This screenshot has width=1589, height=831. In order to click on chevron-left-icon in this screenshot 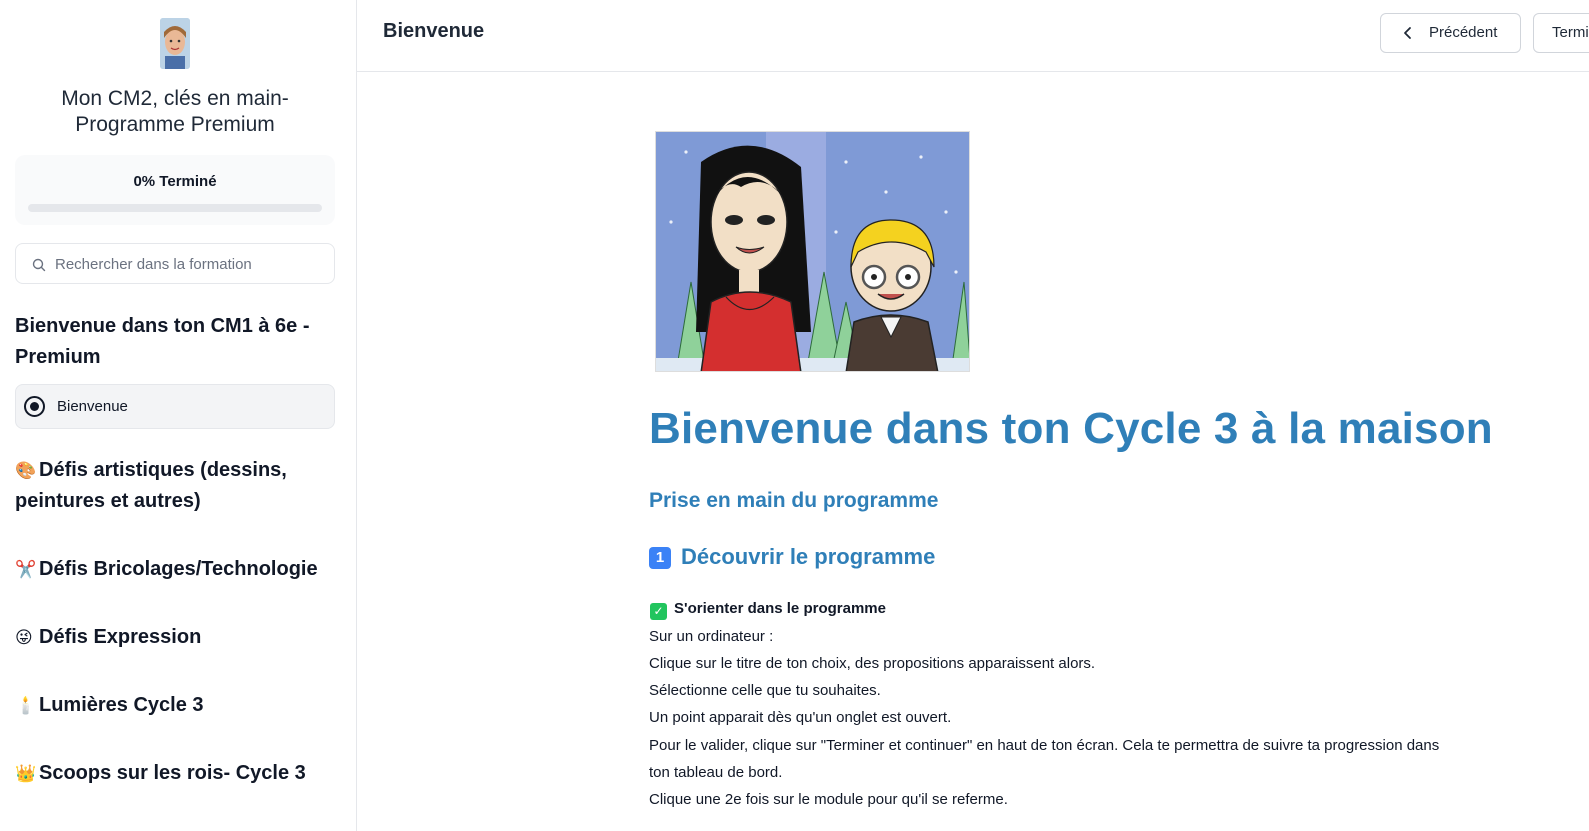, I will do `click(1408, 34)`.